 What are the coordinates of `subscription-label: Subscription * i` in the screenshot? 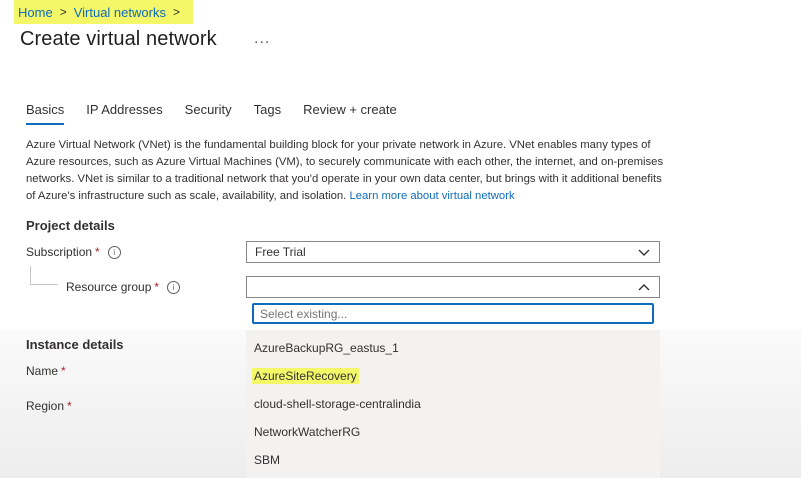 It's located at (73, 252).